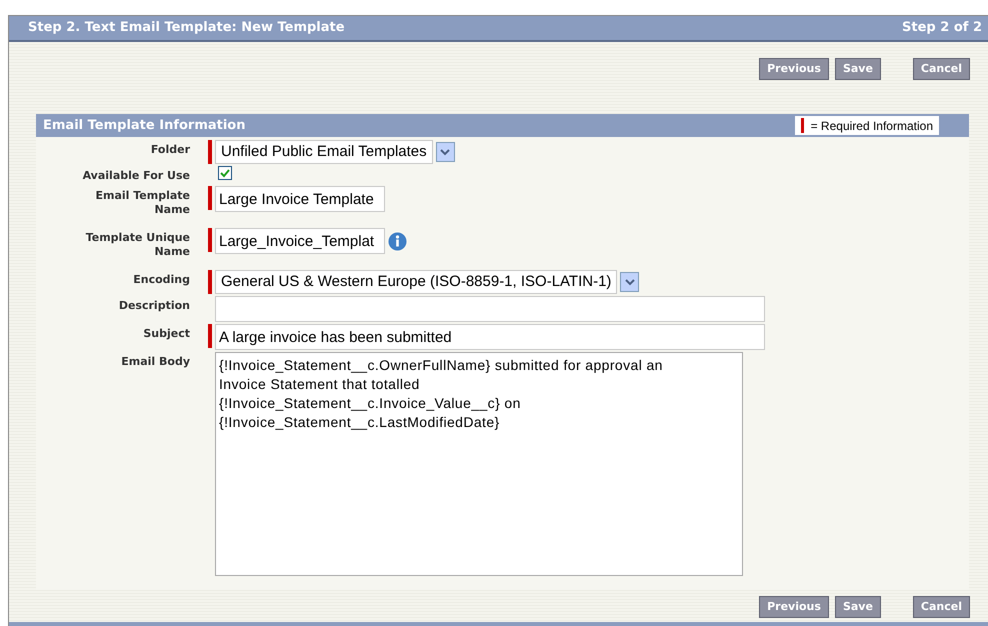  Describe the element at coordinates (225, 173) in the screenshot. I see `checkbox` at that location.